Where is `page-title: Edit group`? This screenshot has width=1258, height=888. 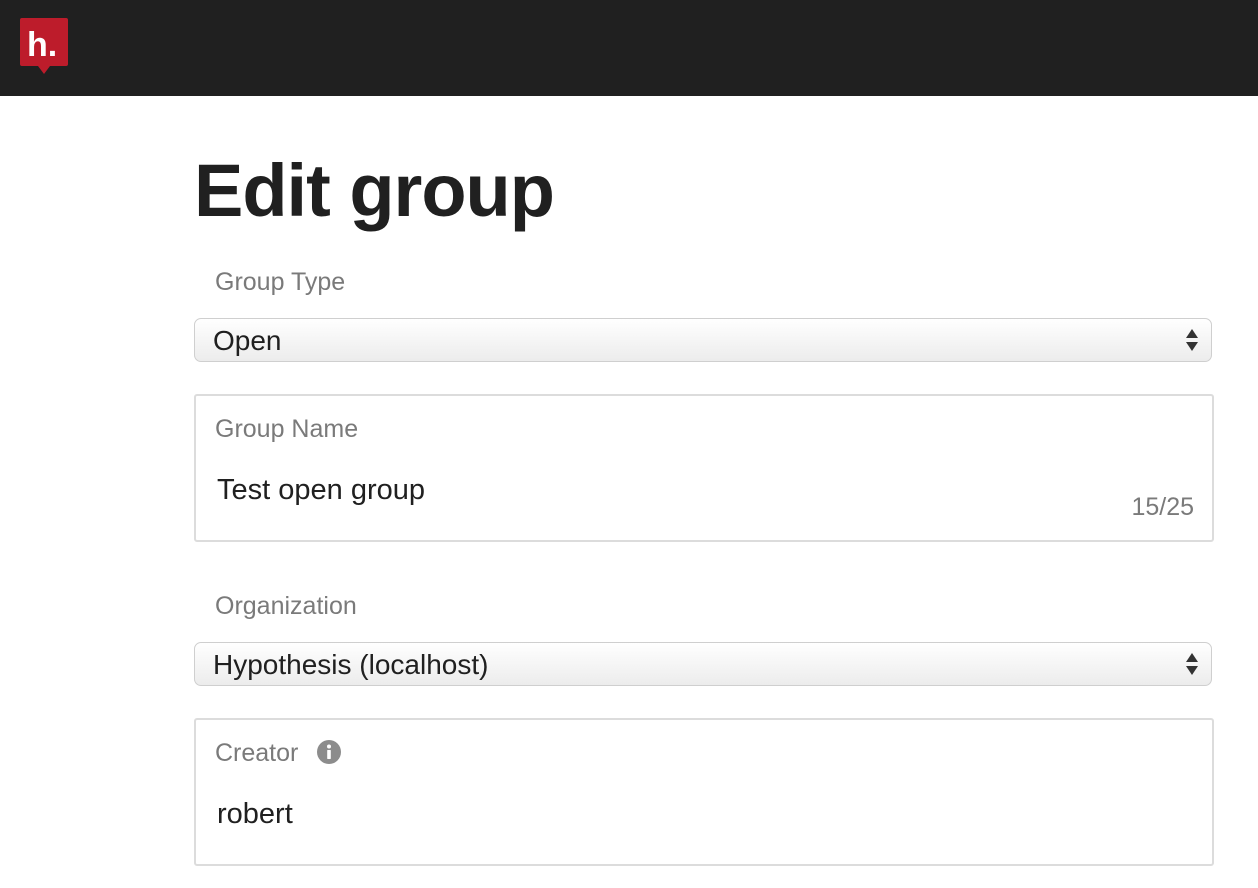
page-title: Edit group is located at coordinates (374, 190).